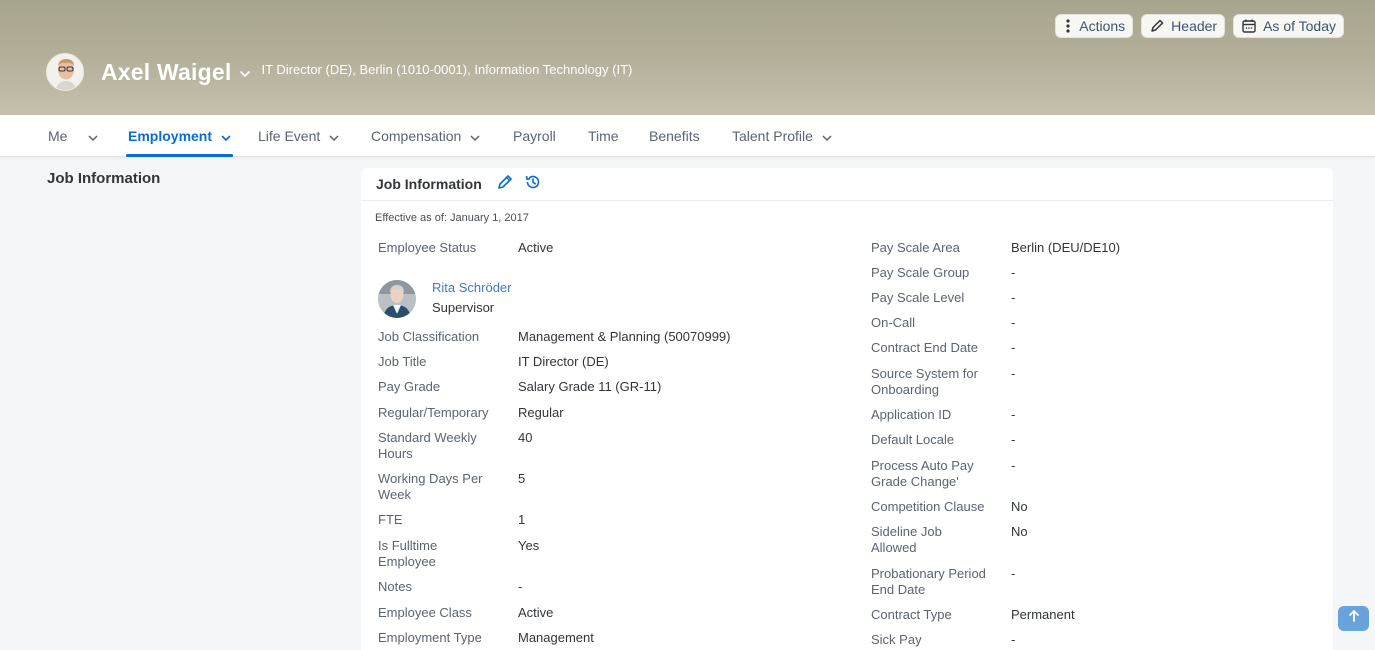 Image resolution: width=1375 pixels, height=650 pixels. I want to click on as-of-today-button: As of Today, so click(1288, 26).